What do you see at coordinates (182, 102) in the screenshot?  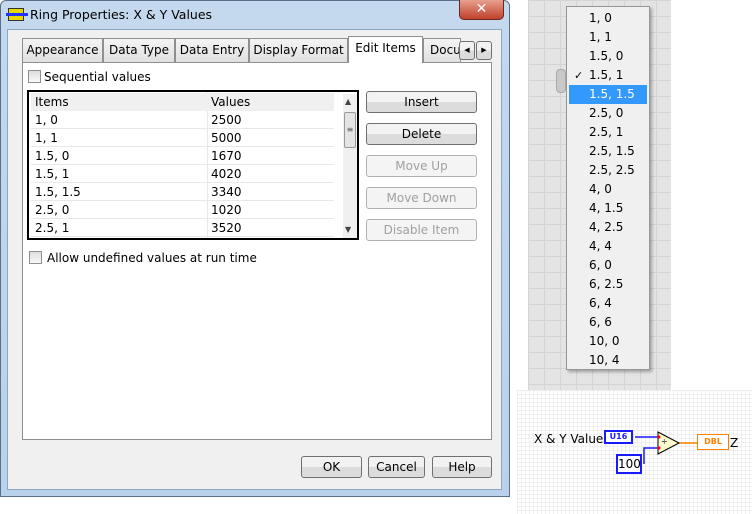 I see `table-header: Items Values` at bounding box center [182, 102].